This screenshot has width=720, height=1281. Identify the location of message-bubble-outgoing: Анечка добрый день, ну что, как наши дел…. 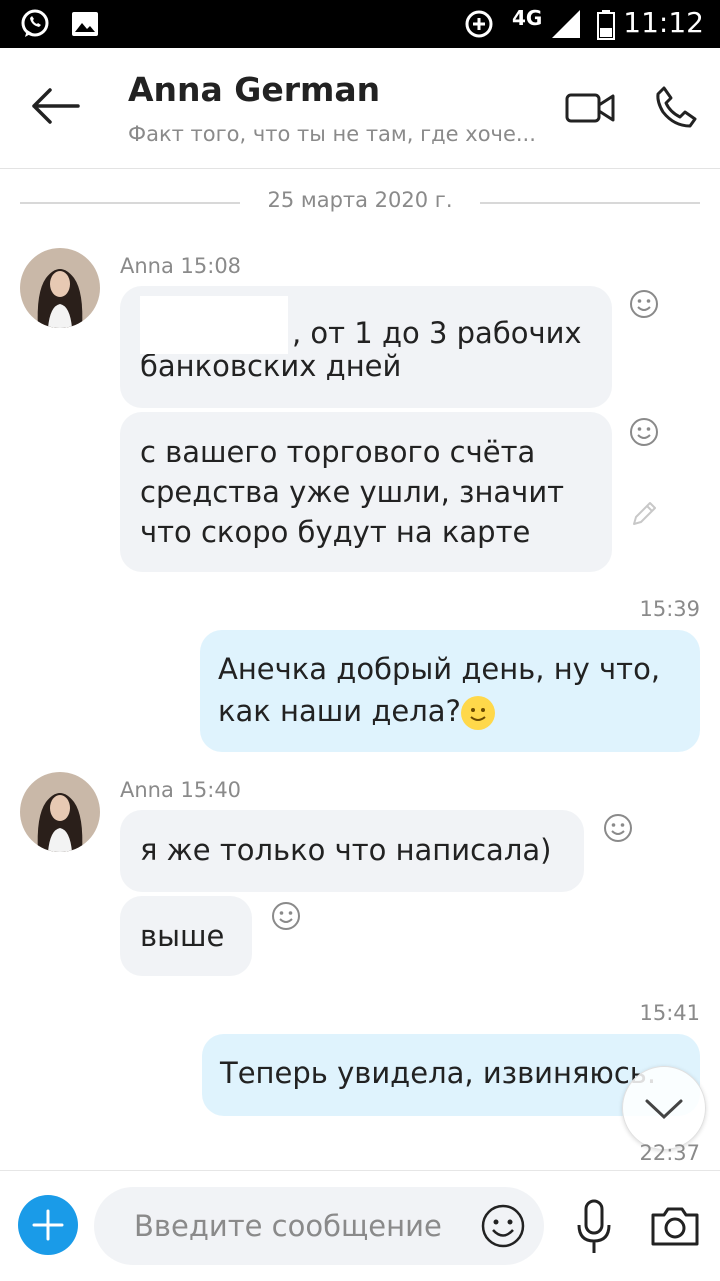
(450, 691).